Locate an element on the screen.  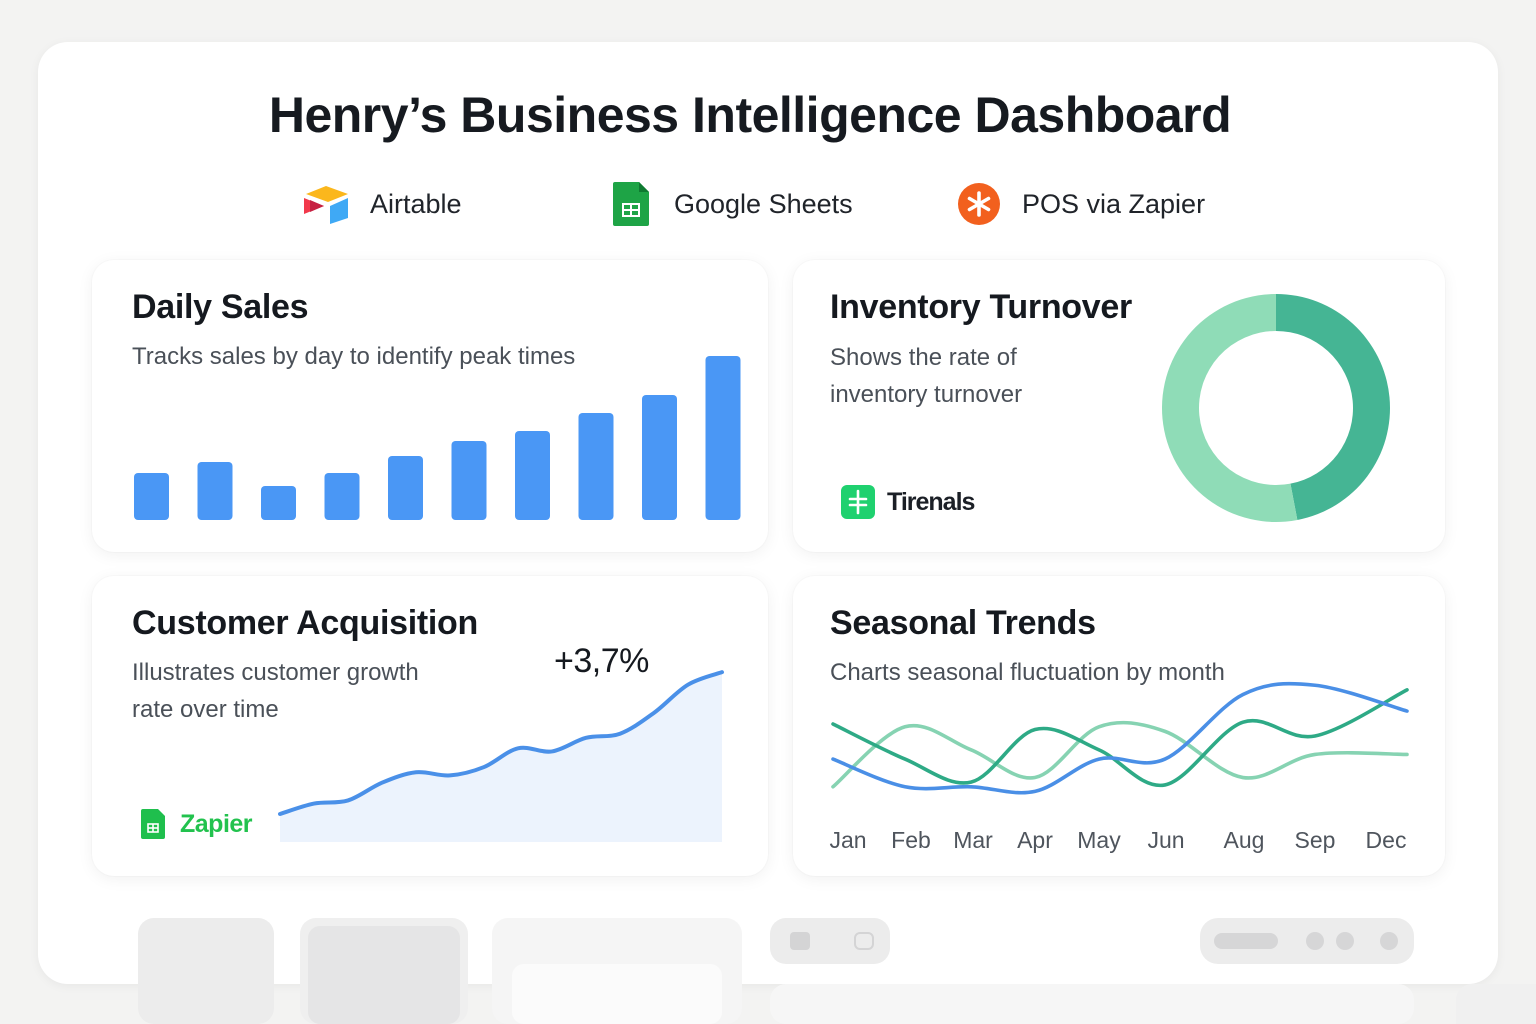
month-tick-label: Sep is located at coordinates (1315, 840).